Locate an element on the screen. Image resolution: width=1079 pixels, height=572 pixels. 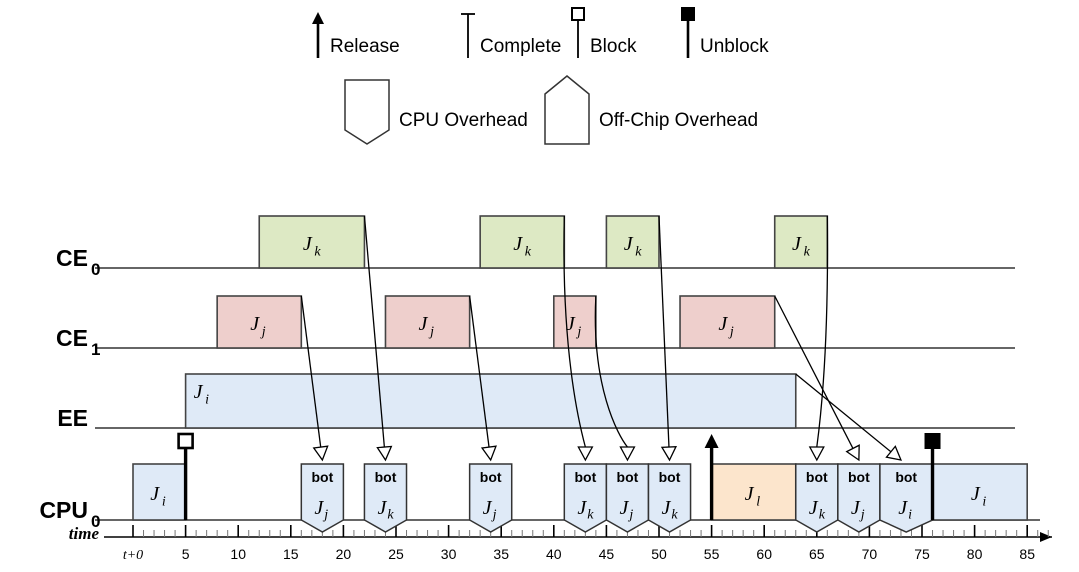
legend-item-unblock: Unblock is located at coordinates (725, 32).